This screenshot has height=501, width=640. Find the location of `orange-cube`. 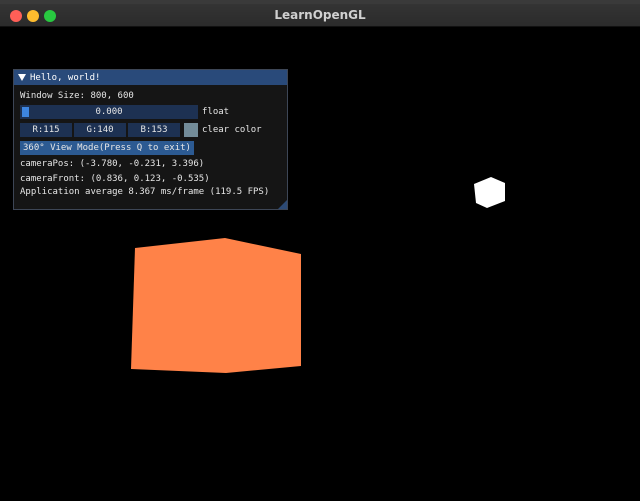

orange-cube is located at coordinates (216, 305).